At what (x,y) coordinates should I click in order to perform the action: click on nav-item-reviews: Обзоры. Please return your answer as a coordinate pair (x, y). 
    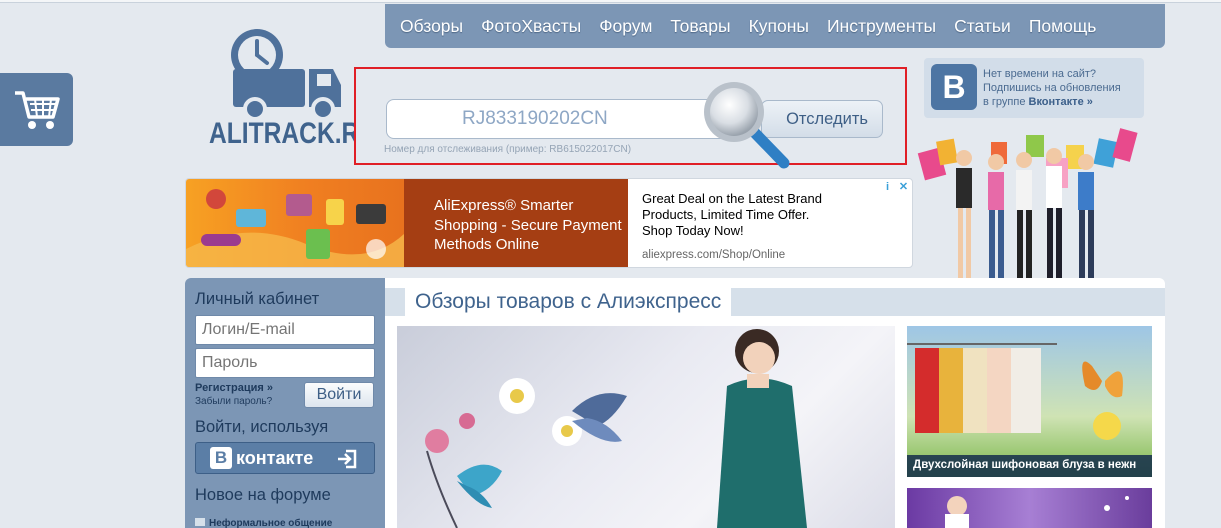
    Looking at the image, I should click on (431, 26).